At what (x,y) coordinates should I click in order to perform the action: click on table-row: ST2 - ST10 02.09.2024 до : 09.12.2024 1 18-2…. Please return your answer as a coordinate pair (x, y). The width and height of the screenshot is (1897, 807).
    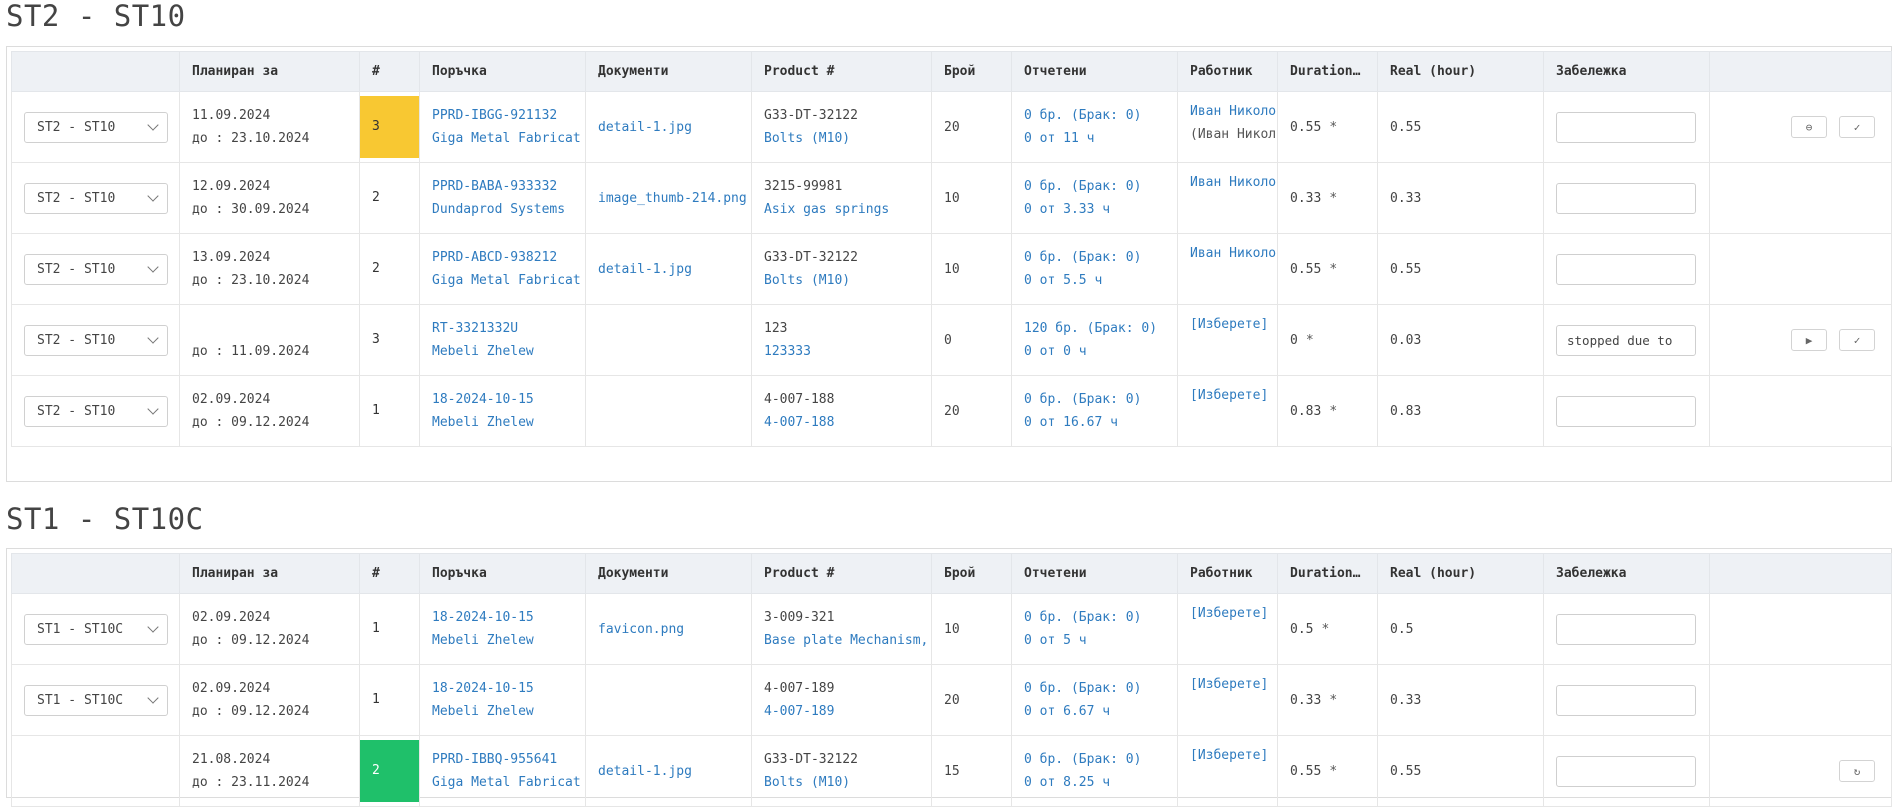
    Looking at the image, I should click on (951, 411).